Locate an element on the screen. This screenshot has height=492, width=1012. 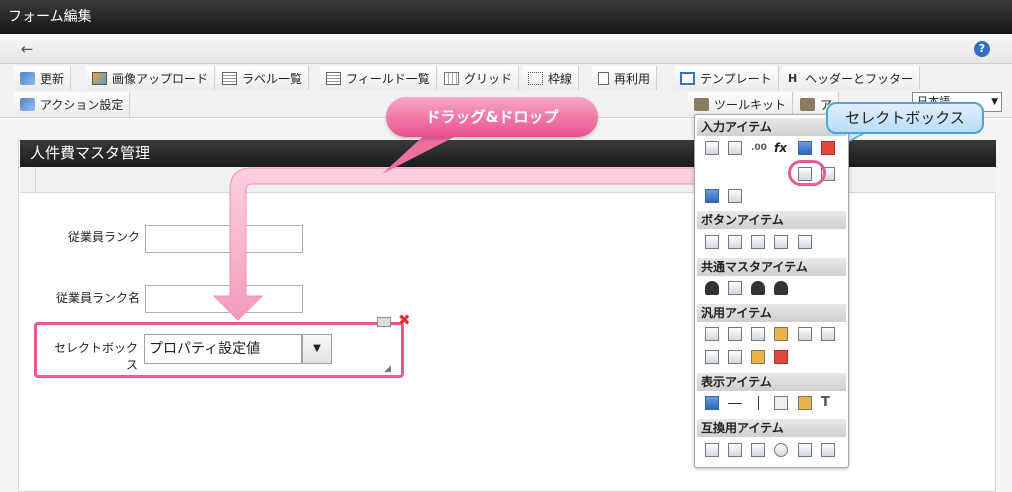
group-display-items: 表示アイテム is located at coordinates (771, 382).